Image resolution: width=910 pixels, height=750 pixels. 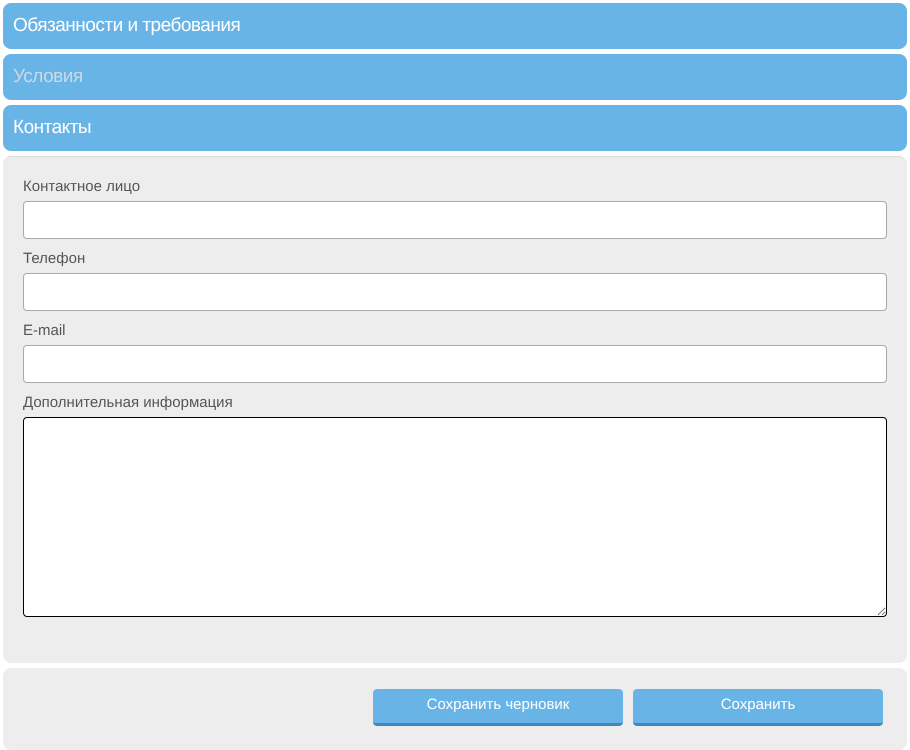 What do you see at coordinates (455, 128) in the screenshot?
I see `accordion-header: Контакты` at bounding box center [455, 128].